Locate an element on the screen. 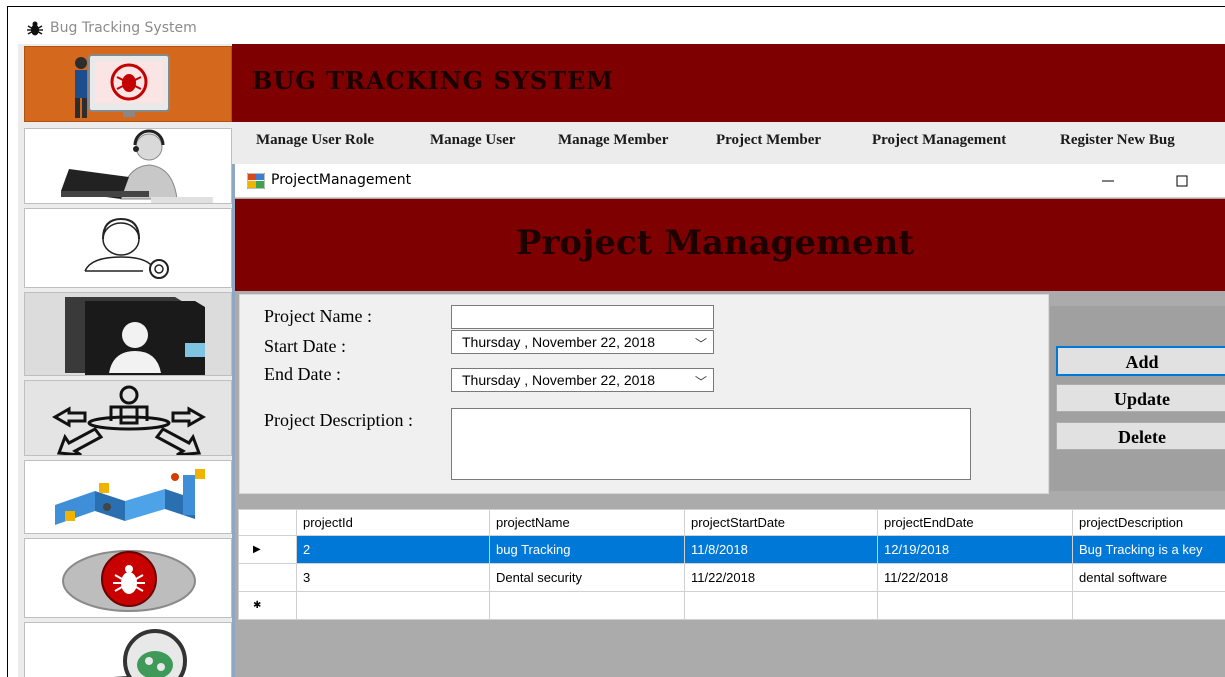  end-date-value: Thursday , November 22, 2018 is located at coordinates (558, 380).